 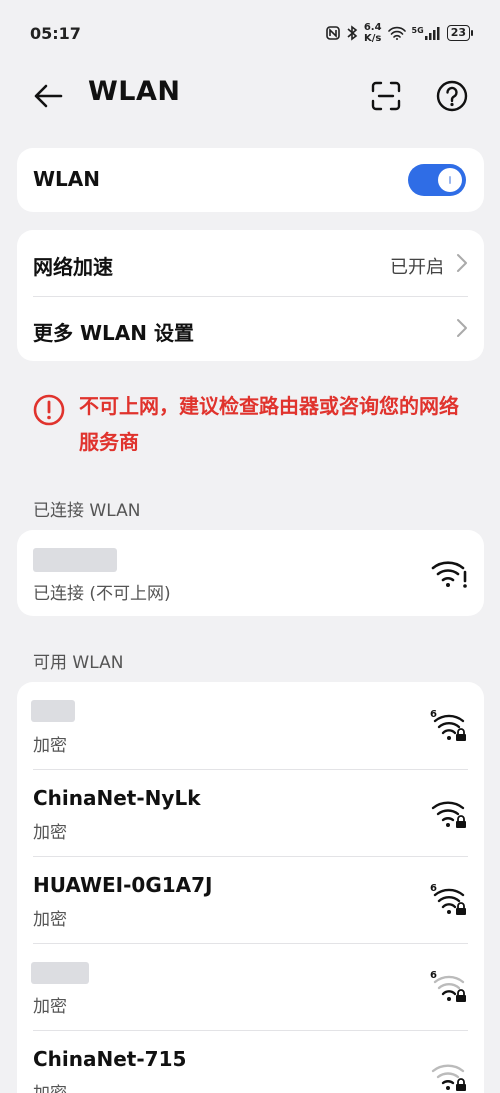 I want to click on status-bar: 05:17 6.4 K/s 5G 23, so click(x=250, y=33).